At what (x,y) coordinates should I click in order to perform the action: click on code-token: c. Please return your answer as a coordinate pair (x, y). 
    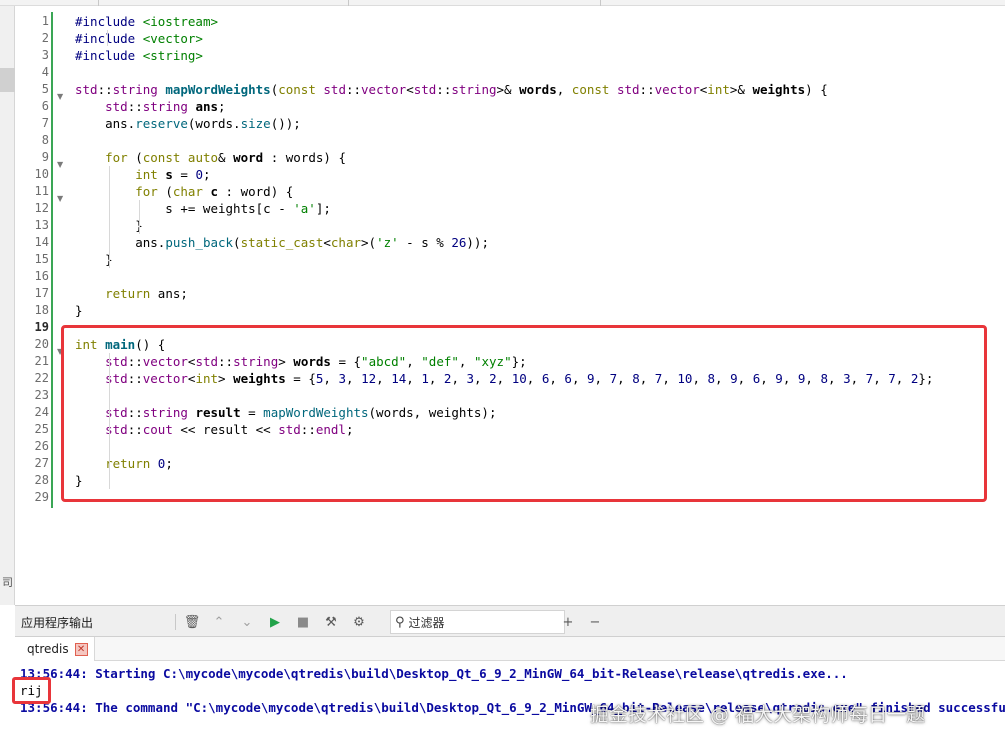
    Looking at the image, I should click on (214, 191).